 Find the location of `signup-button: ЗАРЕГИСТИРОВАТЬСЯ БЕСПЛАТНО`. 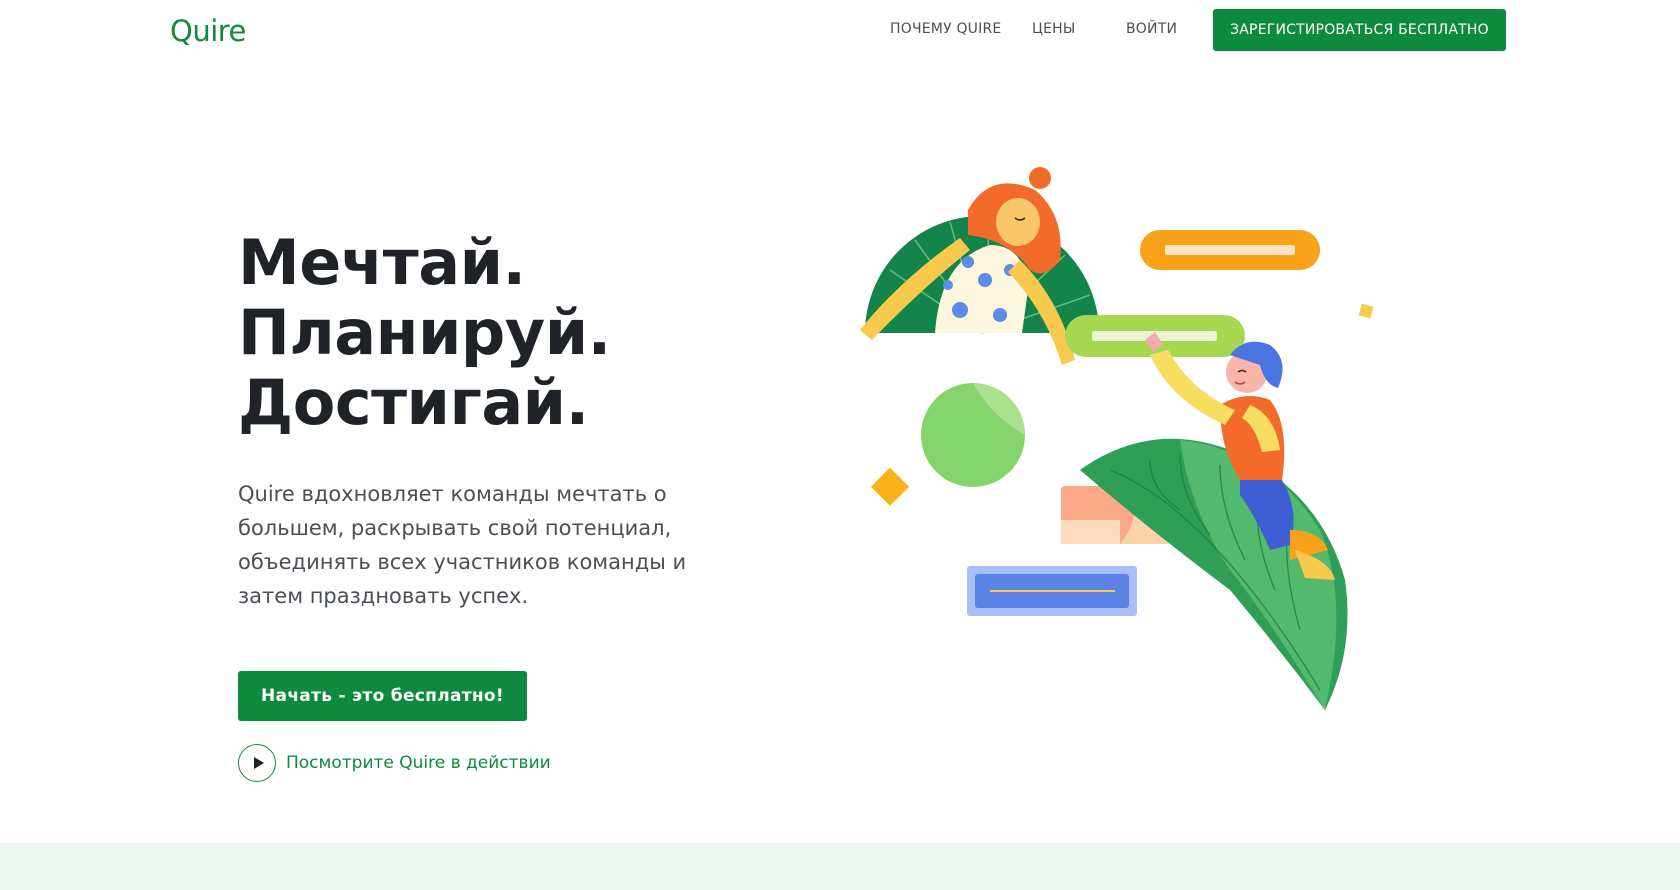

signup-button: ЗАРЕГИСТИРОВАТЬСЯ БЕСПЛАТНО is located at coordinates (1359, 30).